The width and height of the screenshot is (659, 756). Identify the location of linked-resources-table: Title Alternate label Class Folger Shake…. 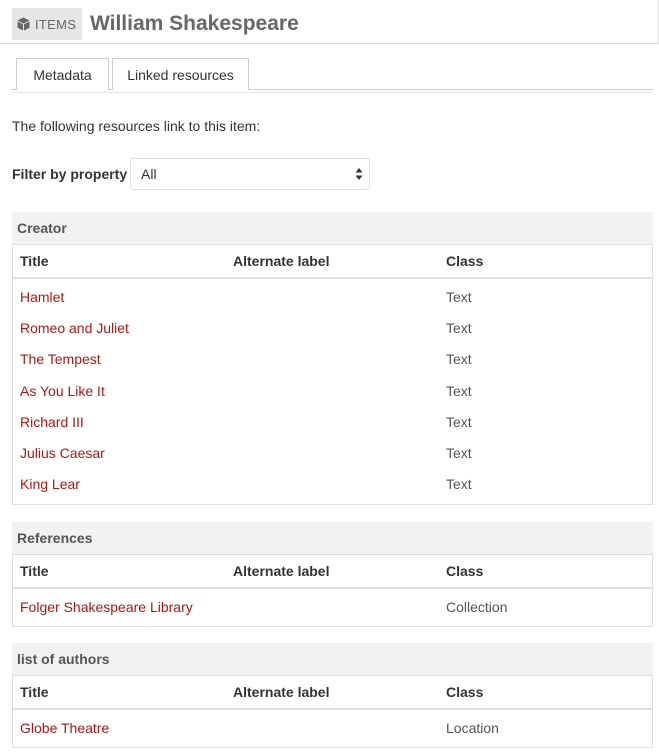
(332, 591).